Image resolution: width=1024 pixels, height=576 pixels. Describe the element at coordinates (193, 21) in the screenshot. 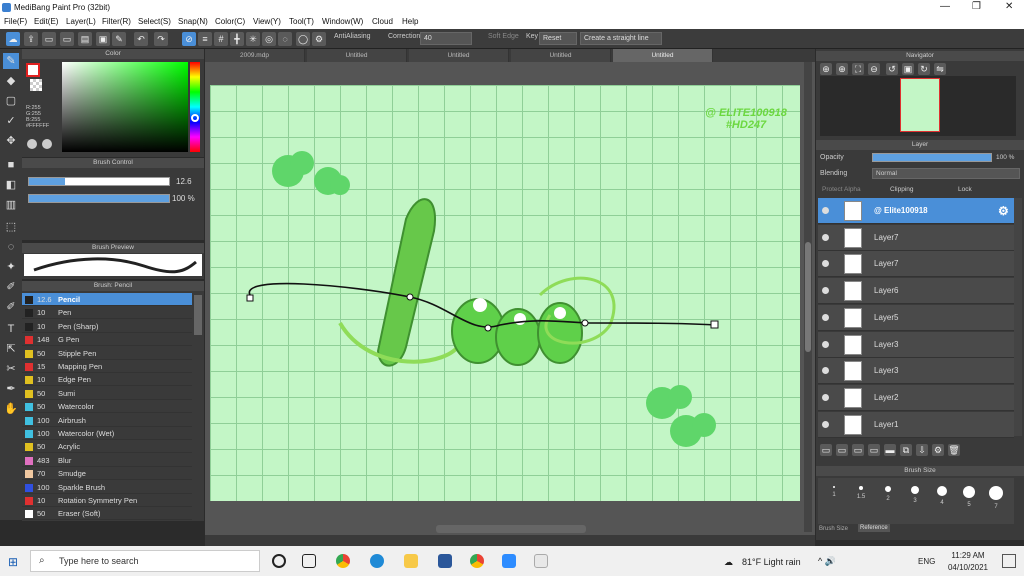

I see `menu-snap: Snap(N)` at that location.